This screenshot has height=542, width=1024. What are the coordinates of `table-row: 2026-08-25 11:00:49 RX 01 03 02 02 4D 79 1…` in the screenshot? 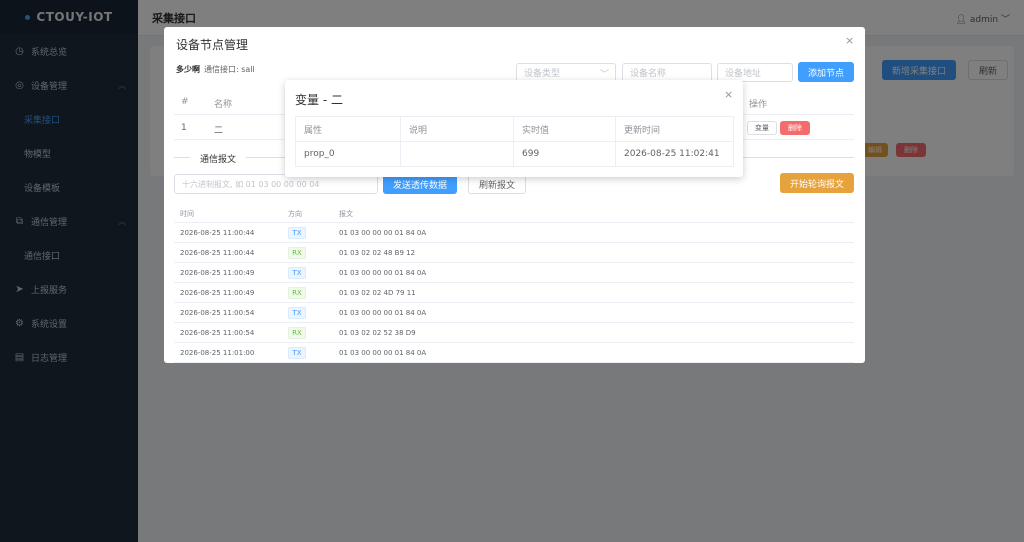 It's located at (514, 293).